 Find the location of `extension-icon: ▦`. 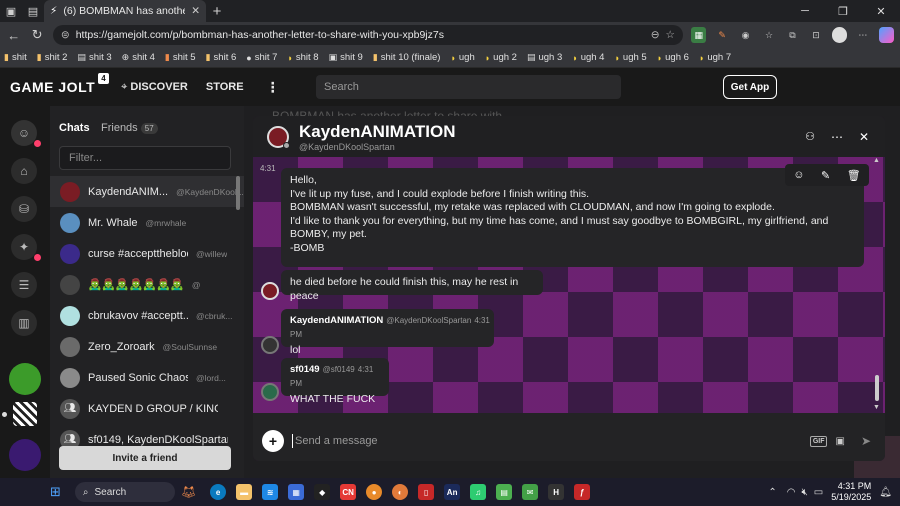

extension-icon: ▦ is located at coordinates (698, 35).